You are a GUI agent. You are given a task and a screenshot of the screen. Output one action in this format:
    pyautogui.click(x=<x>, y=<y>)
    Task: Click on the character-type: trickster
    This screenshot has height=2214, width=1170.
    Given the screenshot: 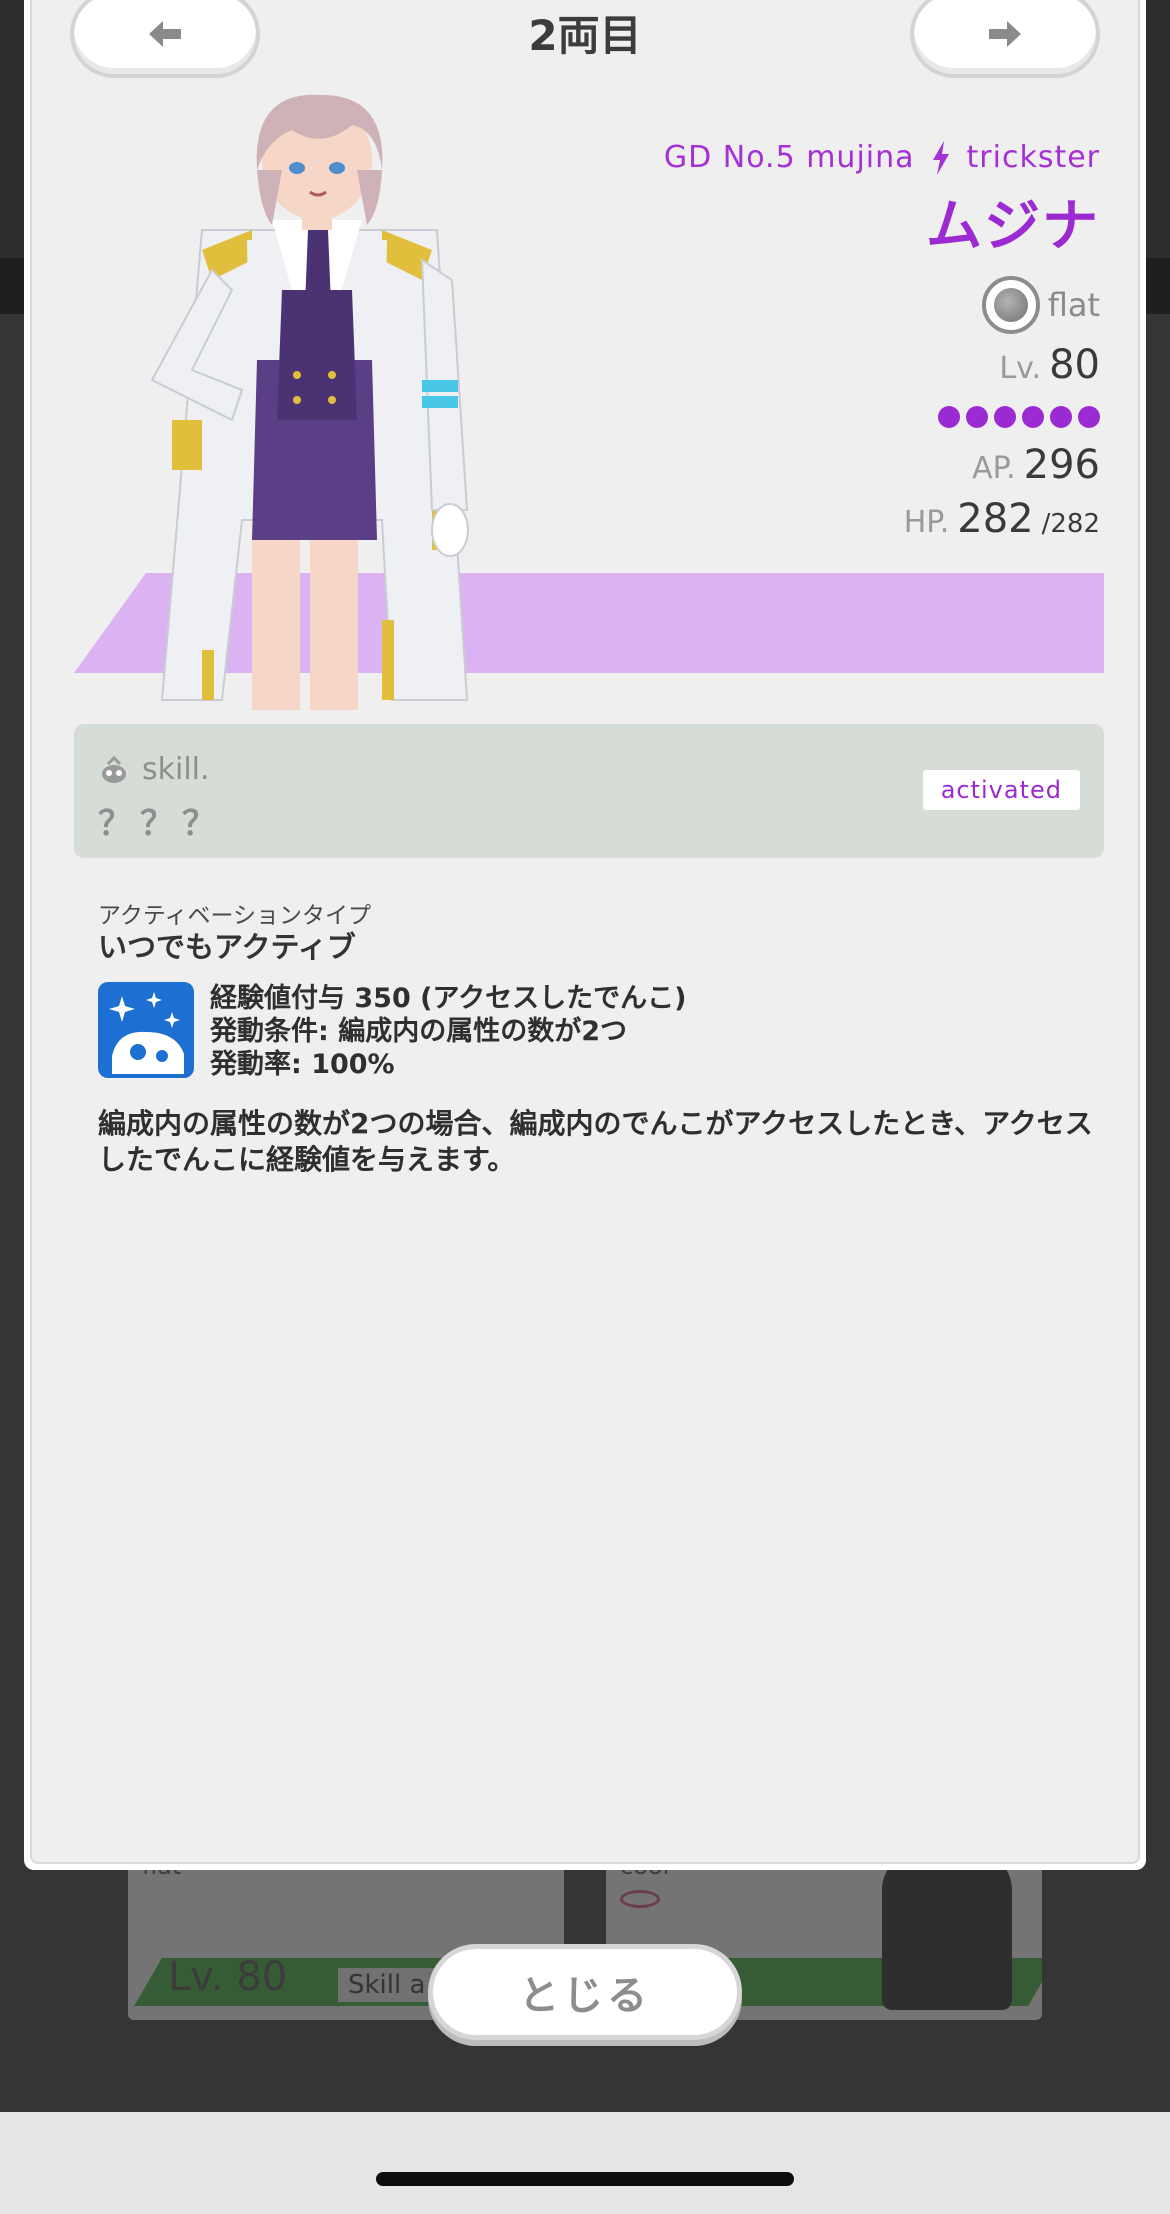 What is the action you would take?
    pyautogui.click(x=1033, y=157)
    